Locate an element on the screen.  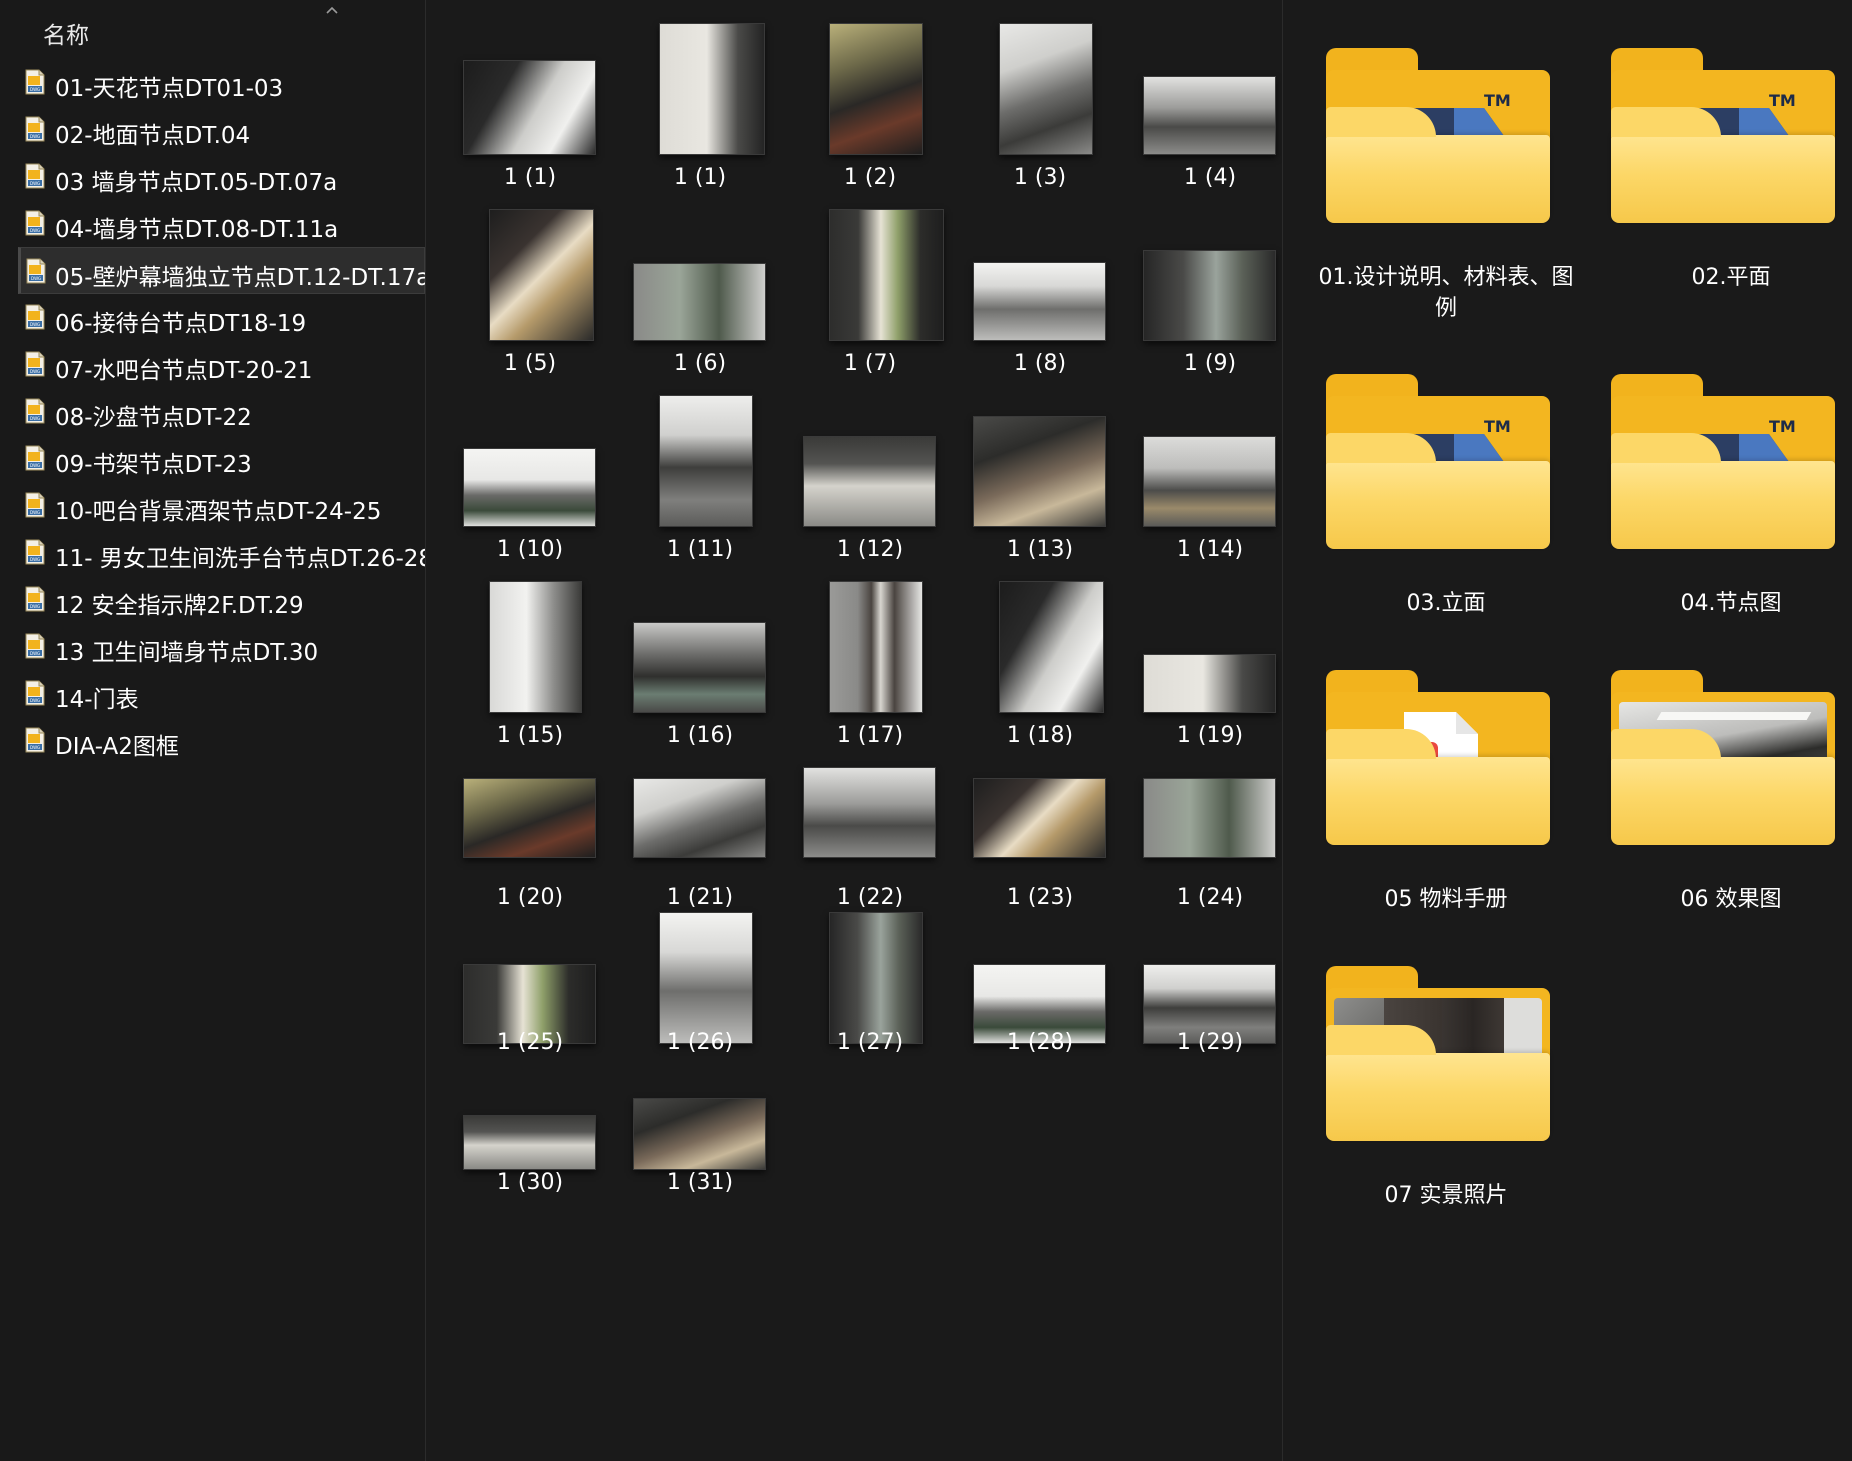
image-thumbnail: 1 (15) is located at coordinates (530, 667).